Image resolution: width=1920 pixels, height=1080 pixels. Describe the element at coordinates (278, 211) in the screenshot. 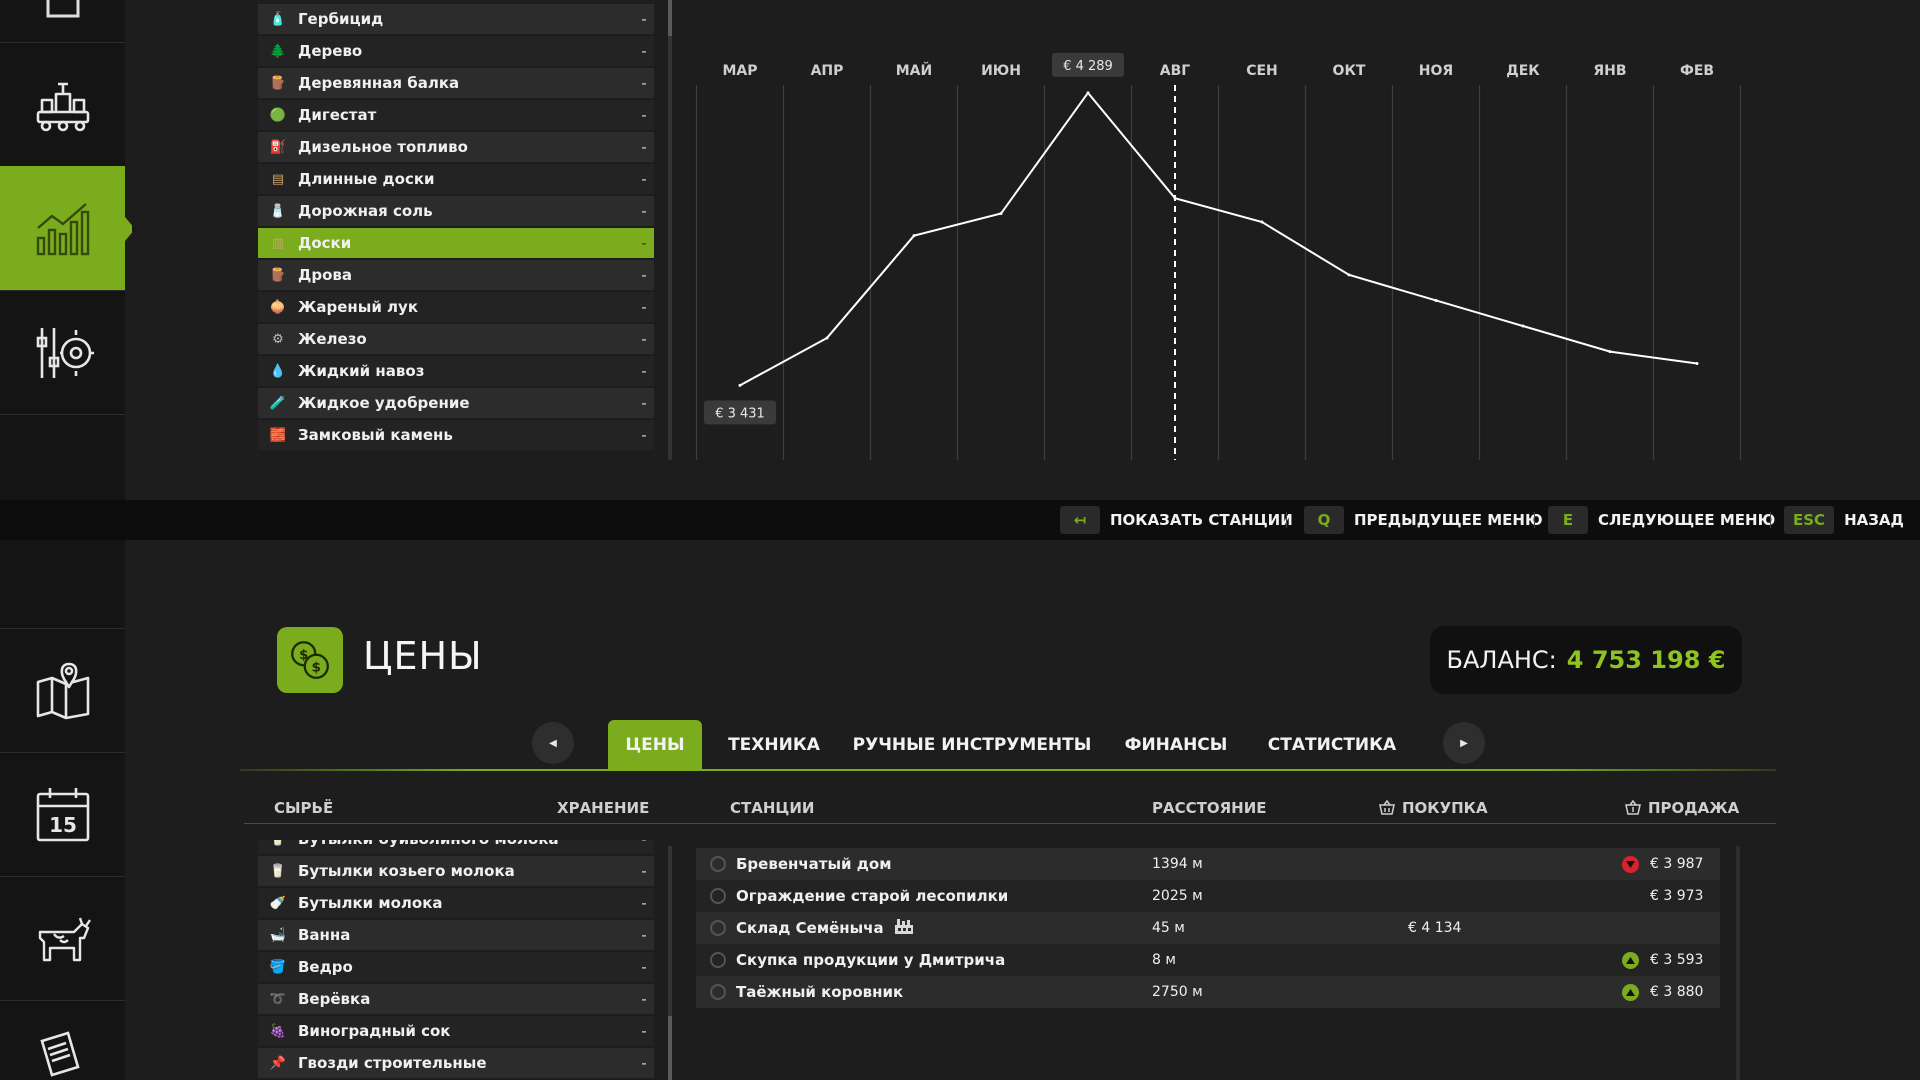

I see `road-salt-icon: 🧂` at that location.